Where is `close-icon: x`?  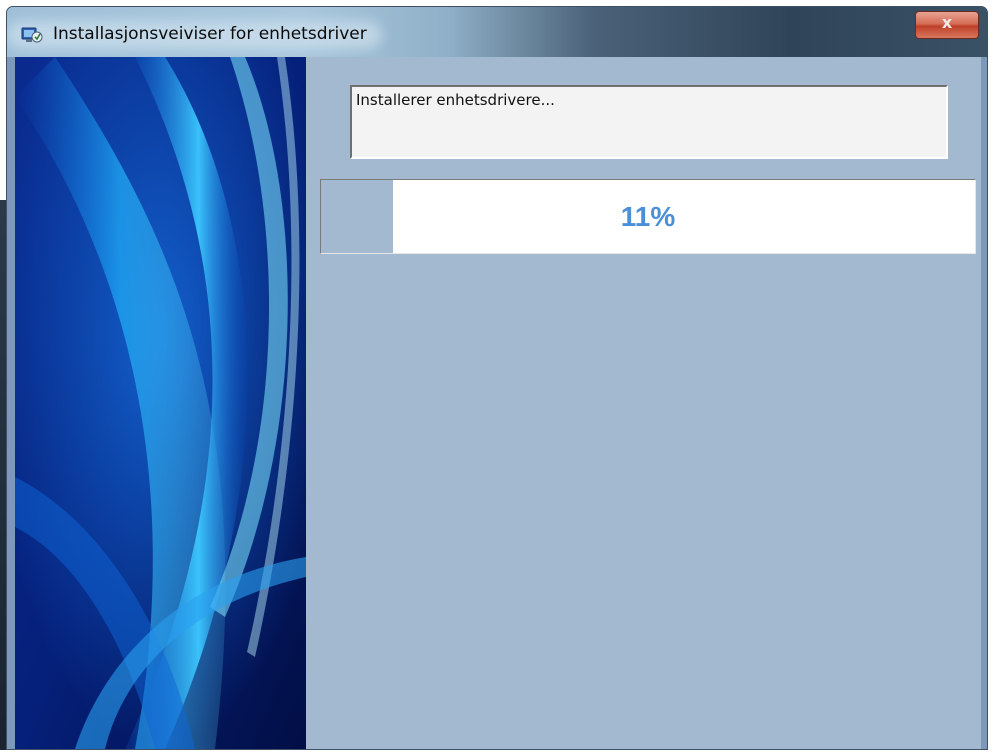
close-icon: x is located at coordinates (947, 22).